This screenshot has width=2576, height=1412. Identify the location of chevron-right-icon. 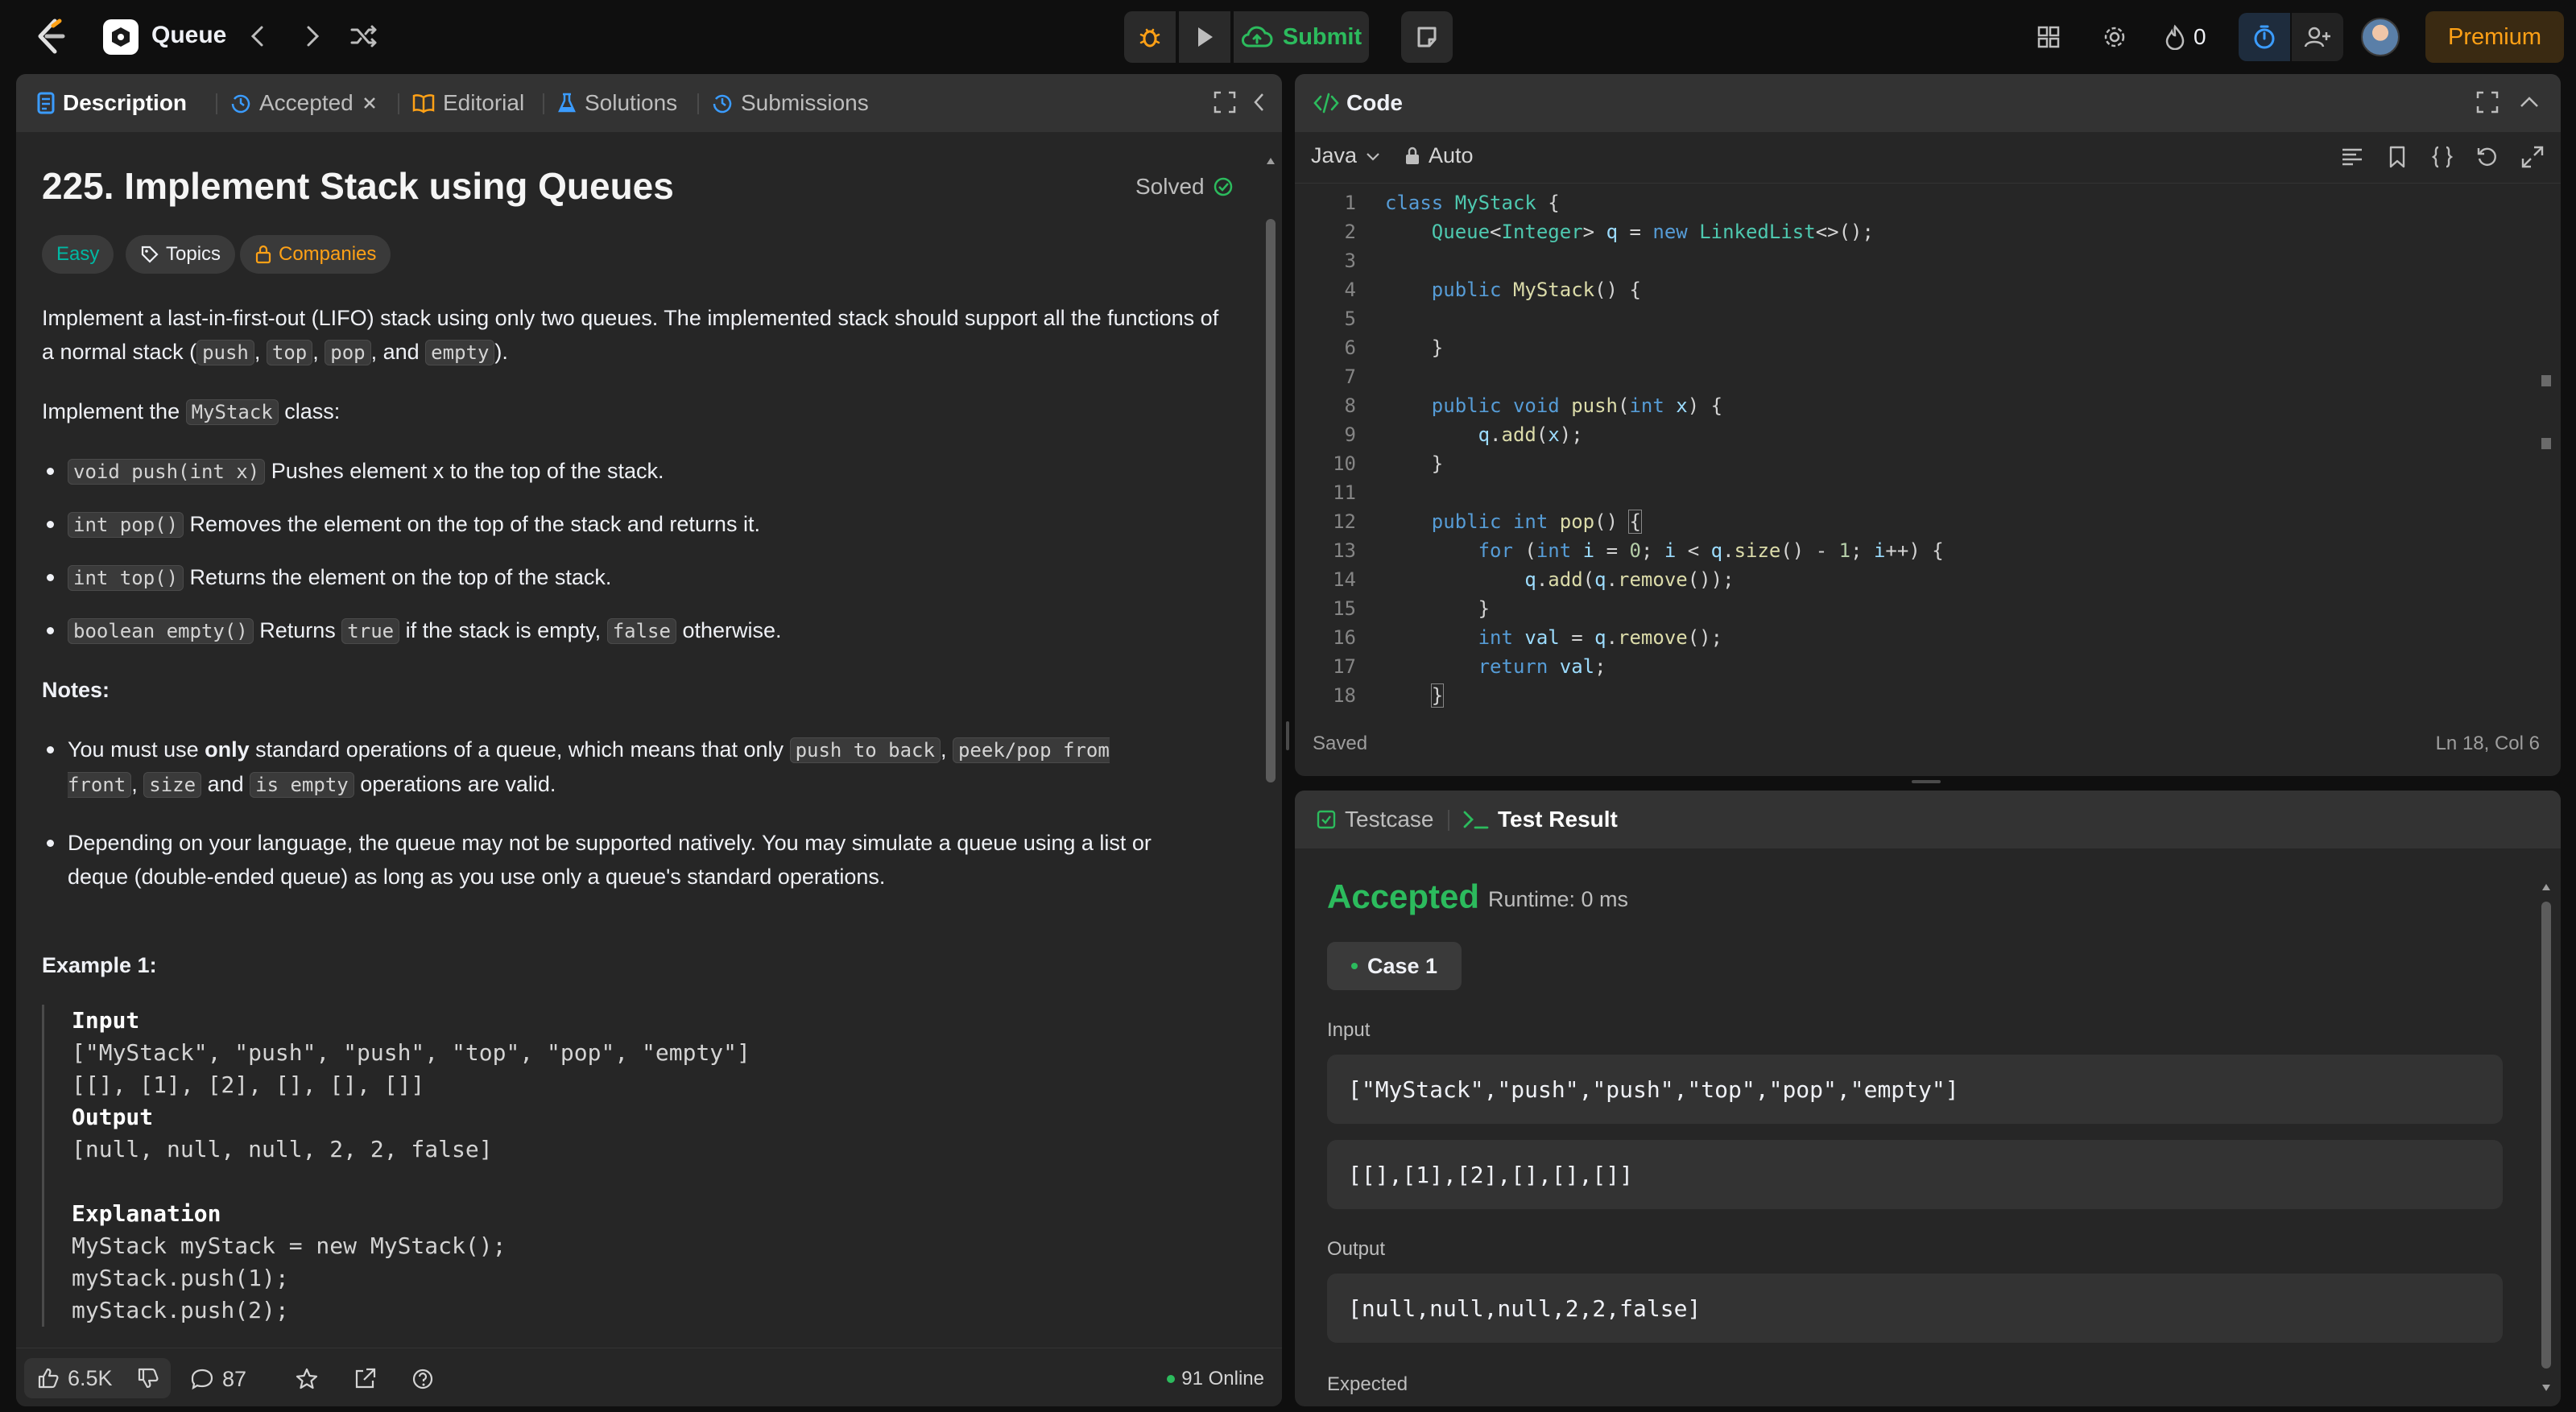
(313, 36).